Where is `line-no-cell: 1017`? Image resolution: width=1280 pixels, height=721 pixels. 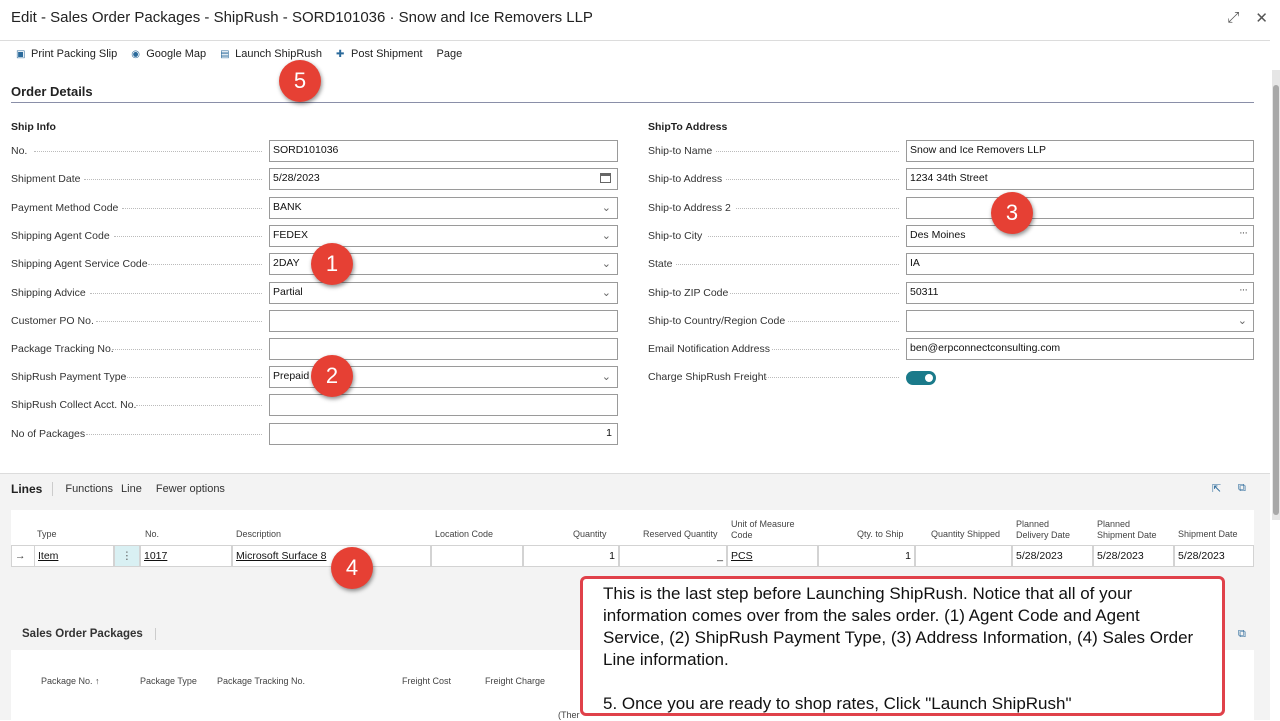
line-no-cell: 1017 is located at coordinates (186, 556).